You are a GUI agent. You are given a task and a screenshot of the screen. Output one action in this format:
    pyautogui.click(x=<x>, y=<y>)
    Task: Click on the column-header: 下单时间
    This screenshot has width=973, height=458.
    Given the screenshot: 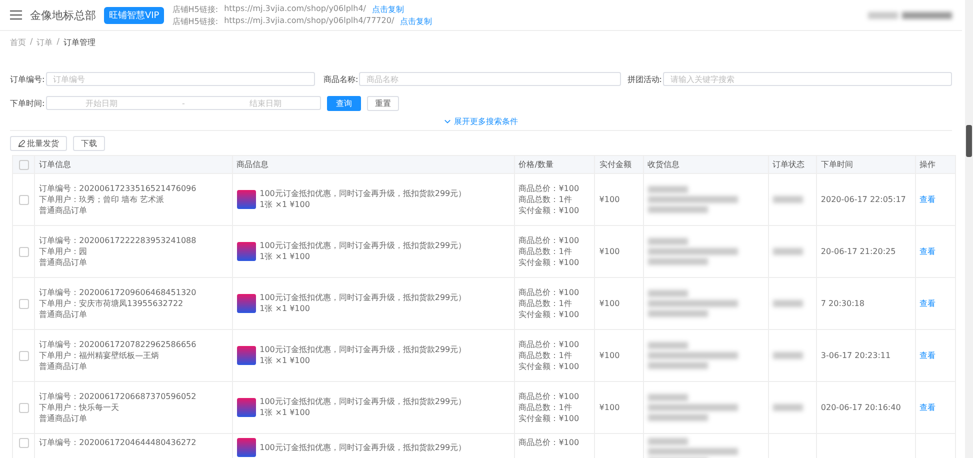 What is the action you would take?
    pyautogui.click(x=866, y=165)
    